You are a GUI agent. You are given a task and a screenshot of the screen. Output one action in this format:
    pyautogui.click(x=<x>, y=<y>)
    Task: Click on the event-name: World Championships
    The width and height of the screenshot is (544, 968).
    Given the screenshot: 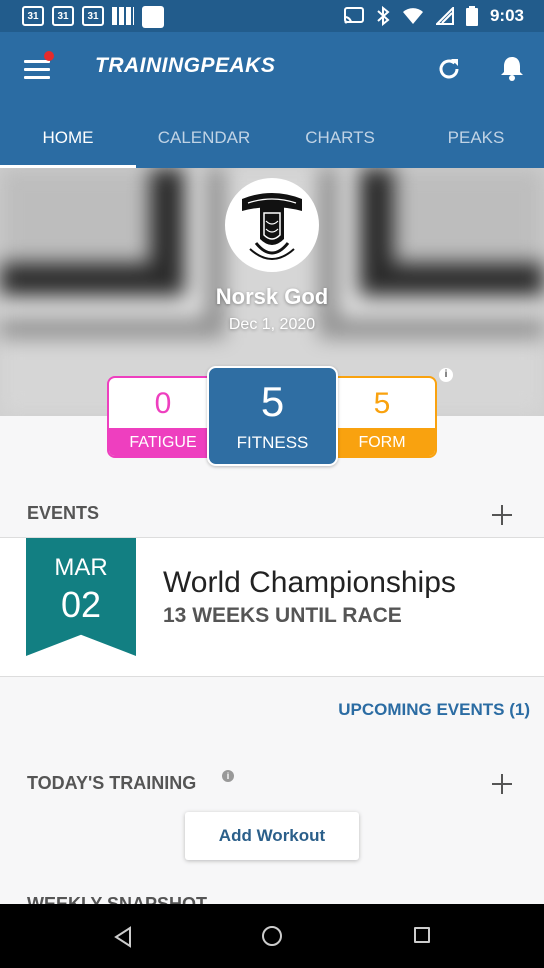 What is the action you would take?
    pyautogui.click(x=309, y=582)
    